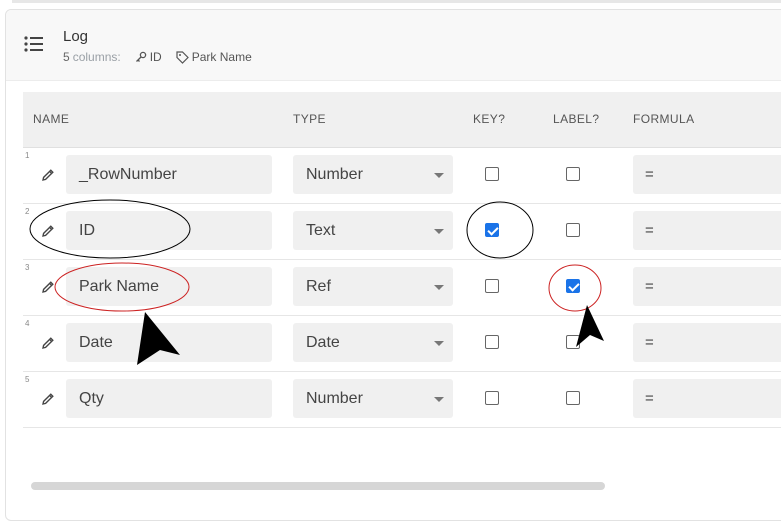 The width and height of the screenshot is (781, 521). What do you see at coordinates (318, 486) in the screenshot?
I see `horizontal-scrollbar` at bounding box center [318, 486].